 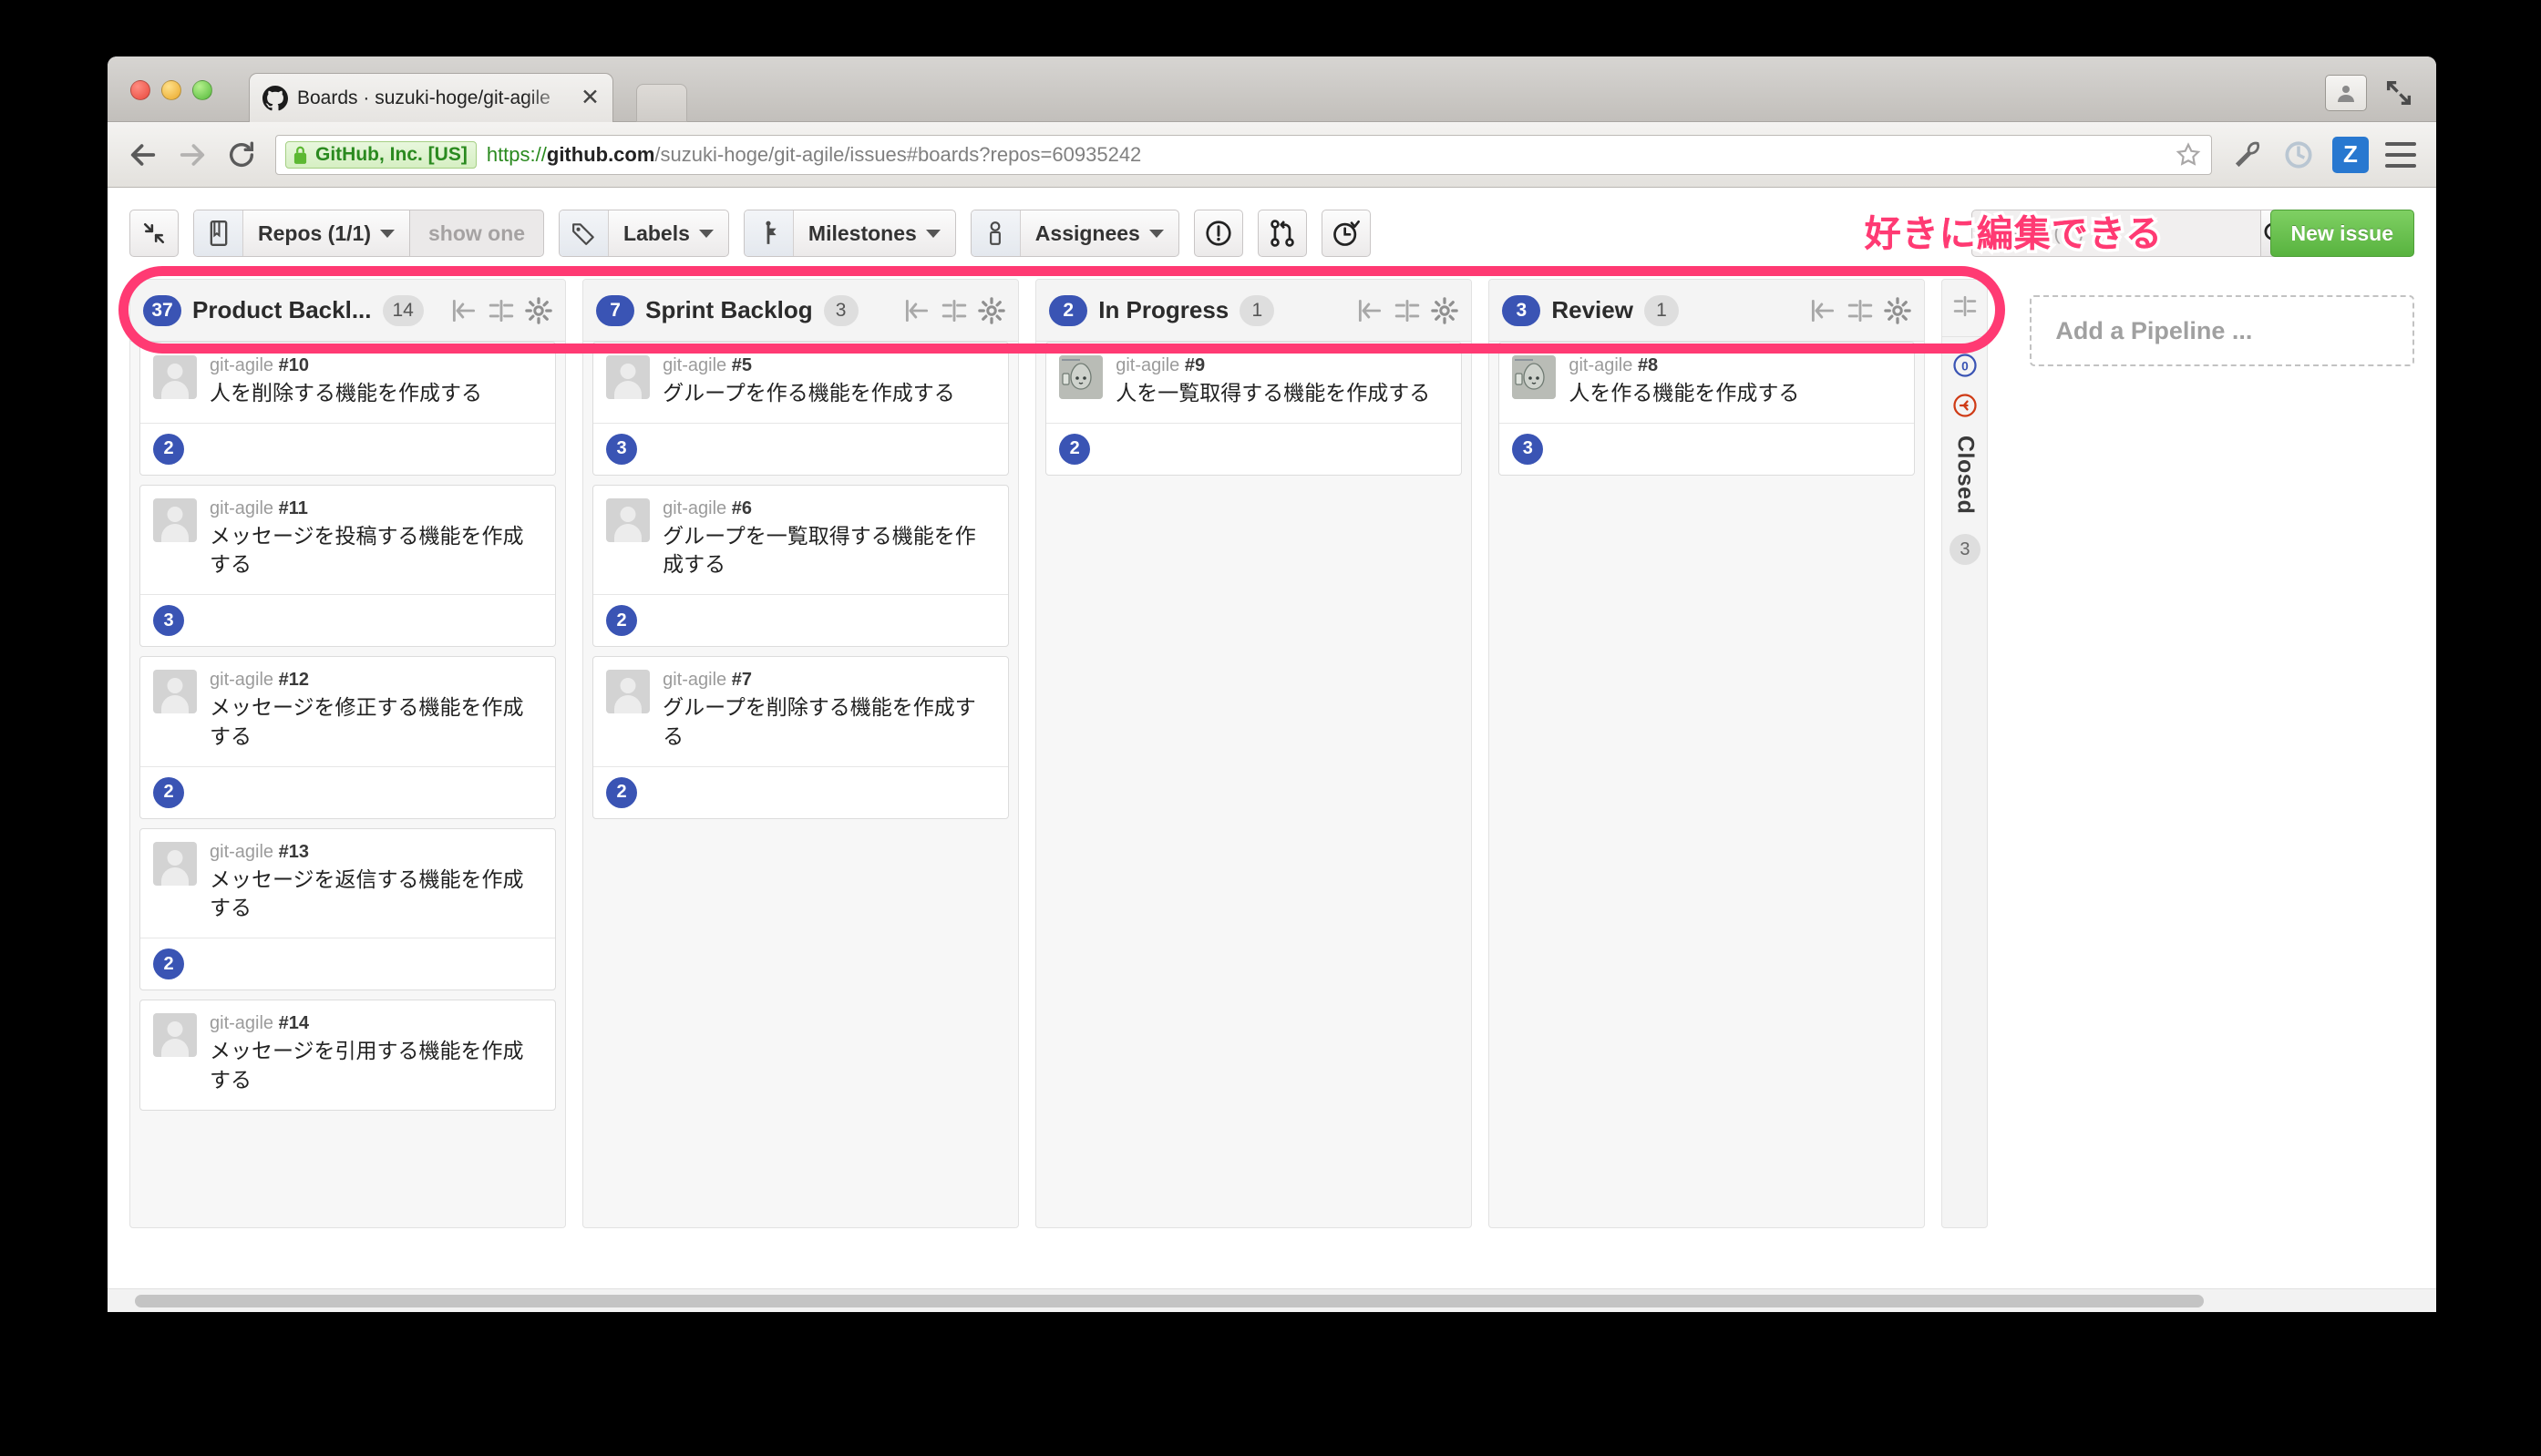 I want to click on pipeline-header: 37 Product Backl... 14, so click(x=348, y=311).